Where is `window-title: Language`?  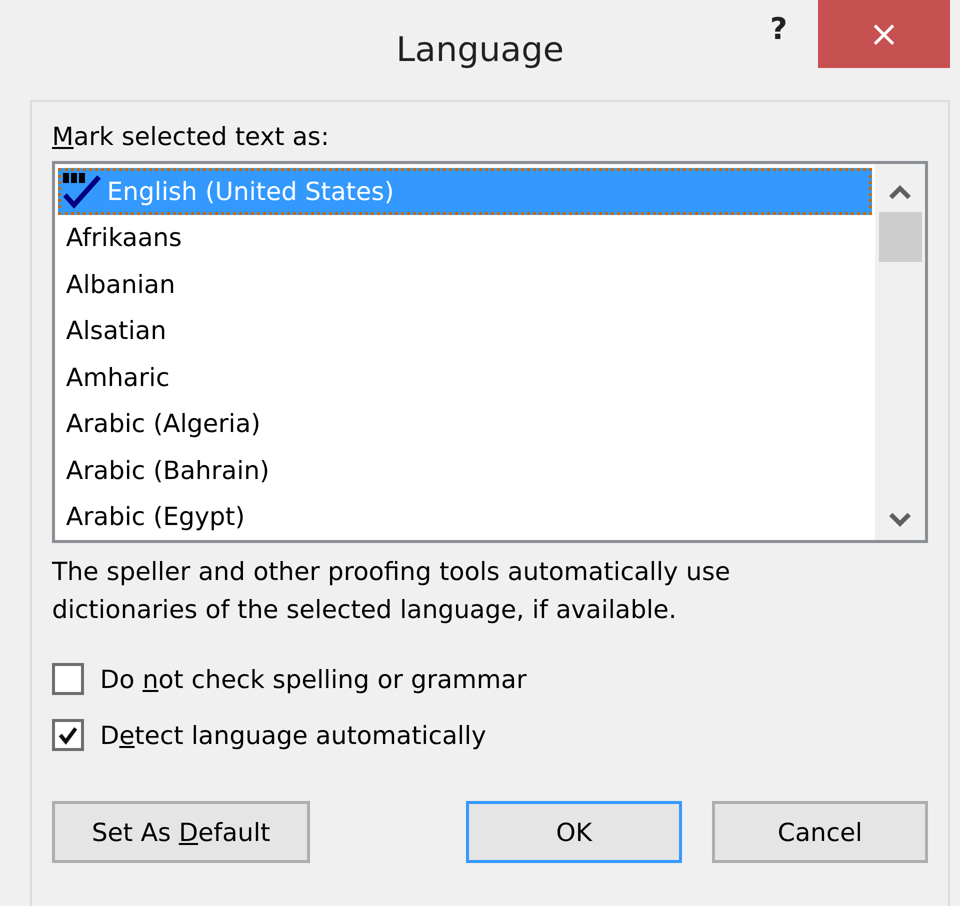 window-title: Language is located at coordinates (480, 50).